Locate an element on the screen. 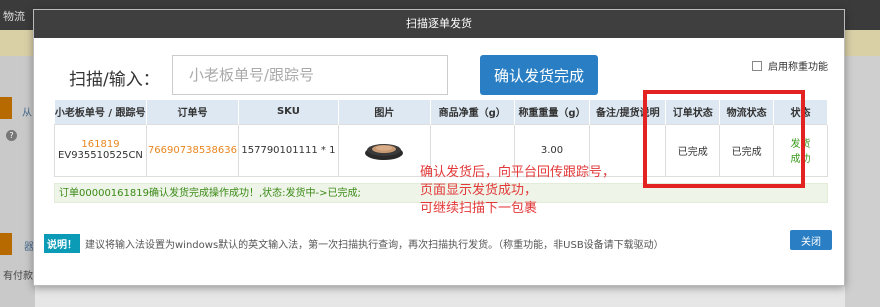 This screenshot has width=880, height=307. background-link-1: 从 is located at coordinates (27, 113).